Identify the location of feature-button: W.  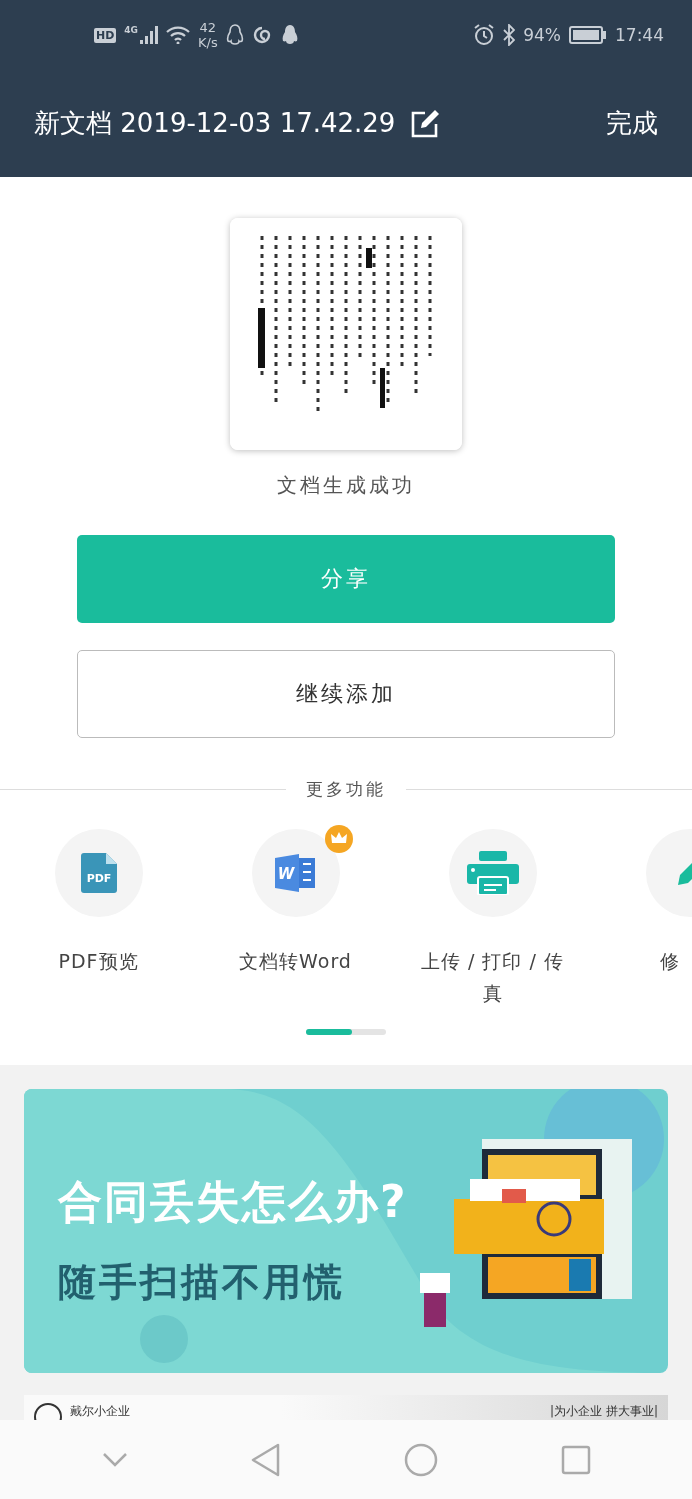
(295, 873).